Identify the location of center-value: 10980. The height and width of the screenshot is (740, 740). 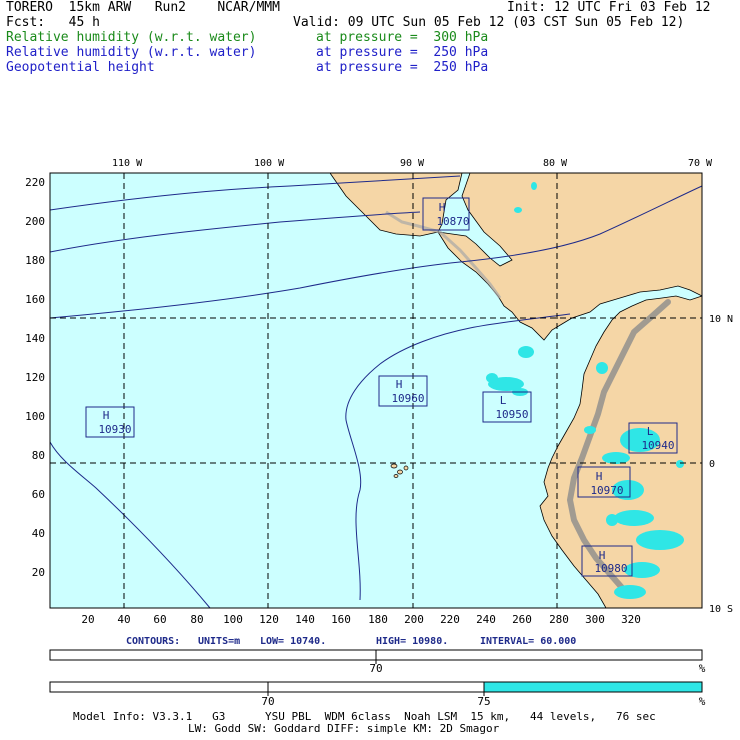
(610, 568).